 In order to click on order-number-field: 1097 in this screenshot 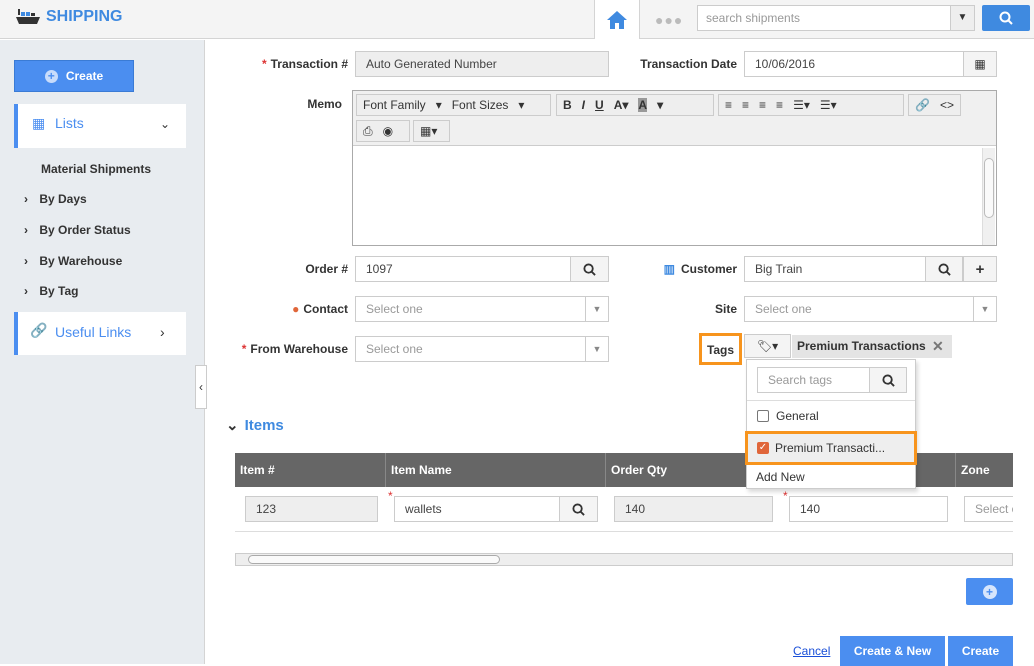, I will do `click(463, 269)`.